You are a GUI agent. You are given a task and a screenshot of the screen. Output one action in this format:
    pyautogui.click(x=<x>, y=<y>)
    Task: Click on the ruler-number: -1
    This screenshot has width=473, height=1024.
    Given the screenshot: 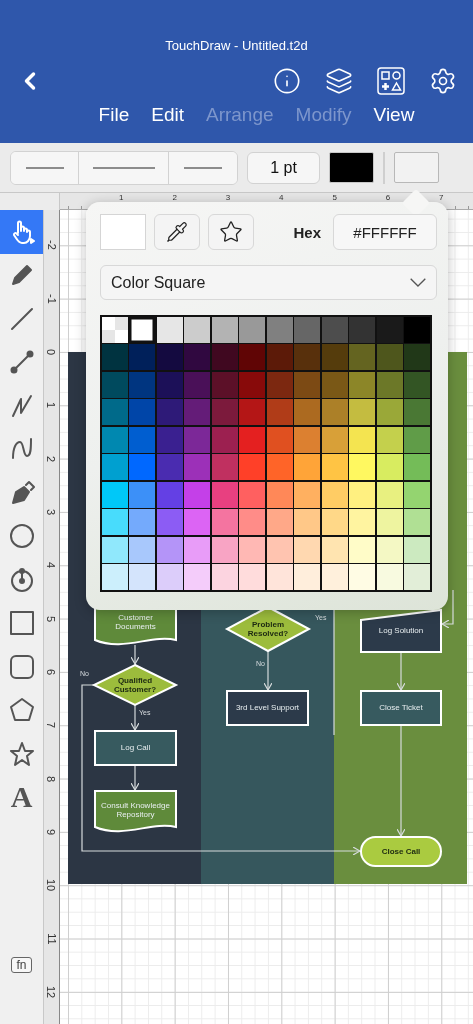 What is the action you would take?
    pyautogui.click(x=51, y=298)
    